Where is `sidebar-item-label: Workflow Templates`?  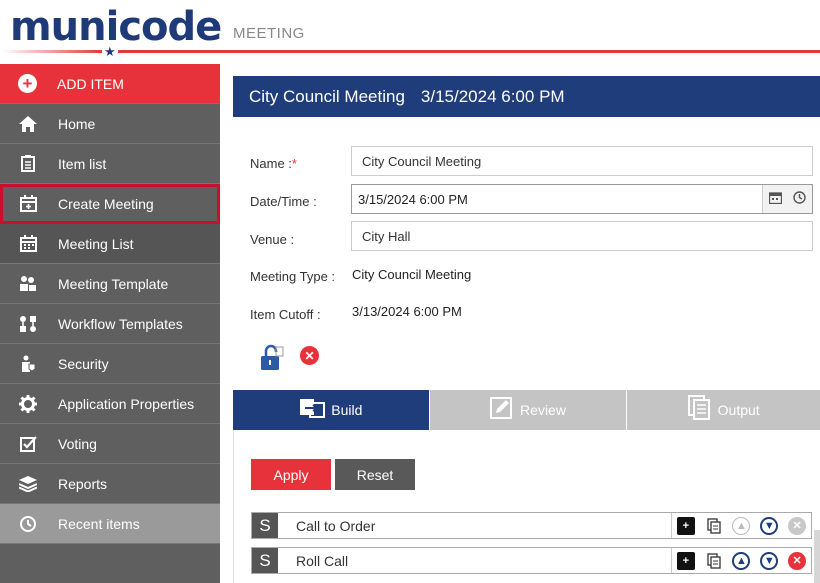 sidebar-item-label: Workflow Templates is located at coordinates (120, 323).